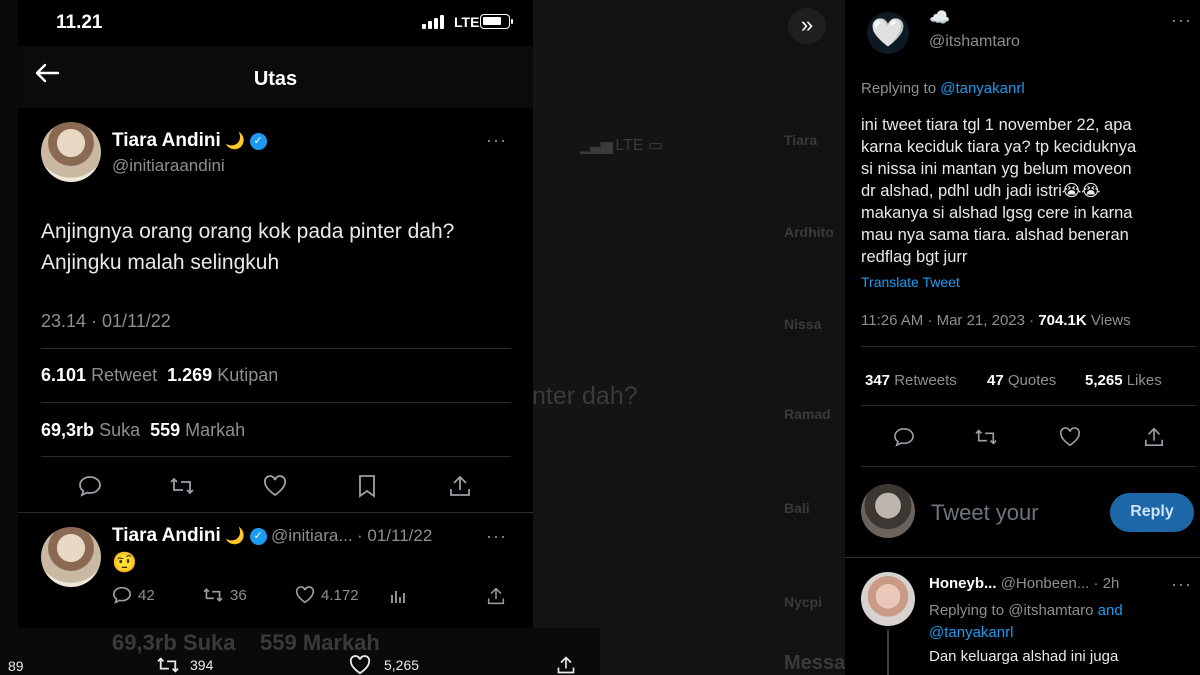  Describe the element at coordinates (801, 140) in the screenshot. I see `ghost-name: Tiara` at that location.